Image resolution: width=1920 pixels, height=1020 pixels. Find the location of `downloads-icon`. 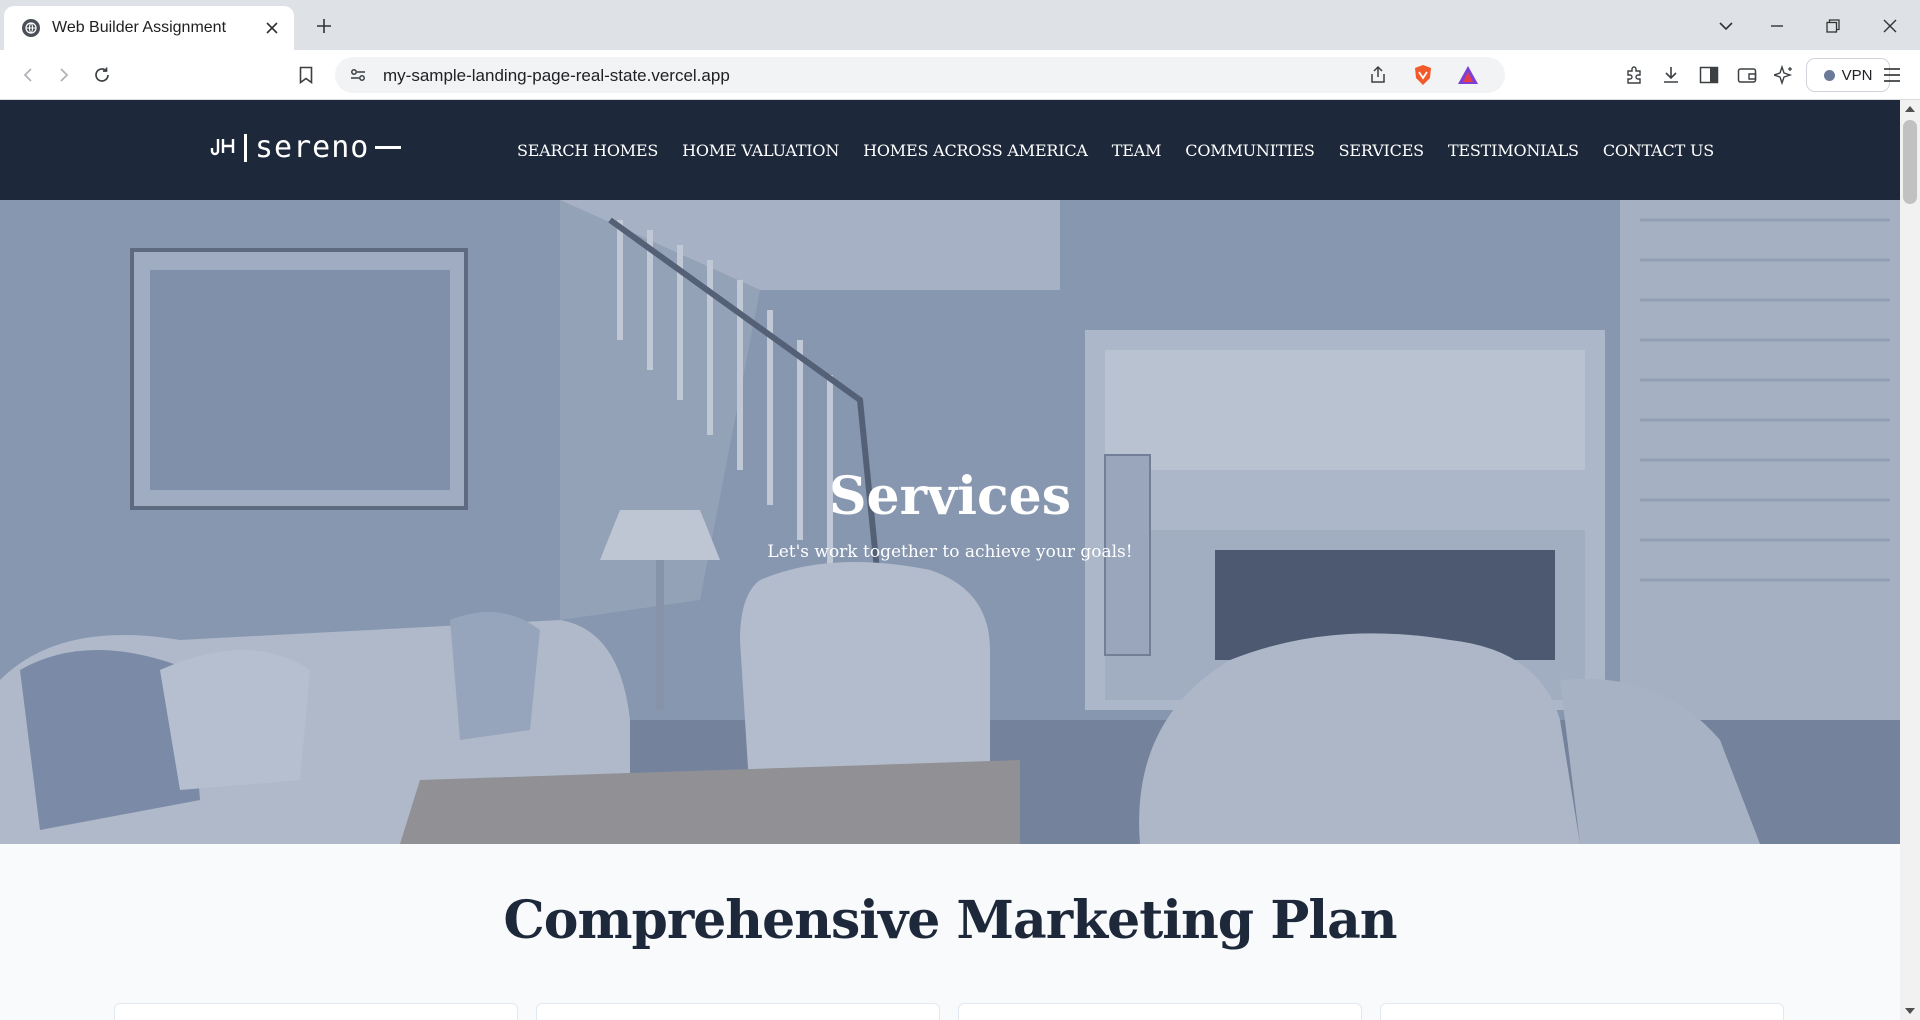

downloads-icon is located at coordinates (1671, 75).